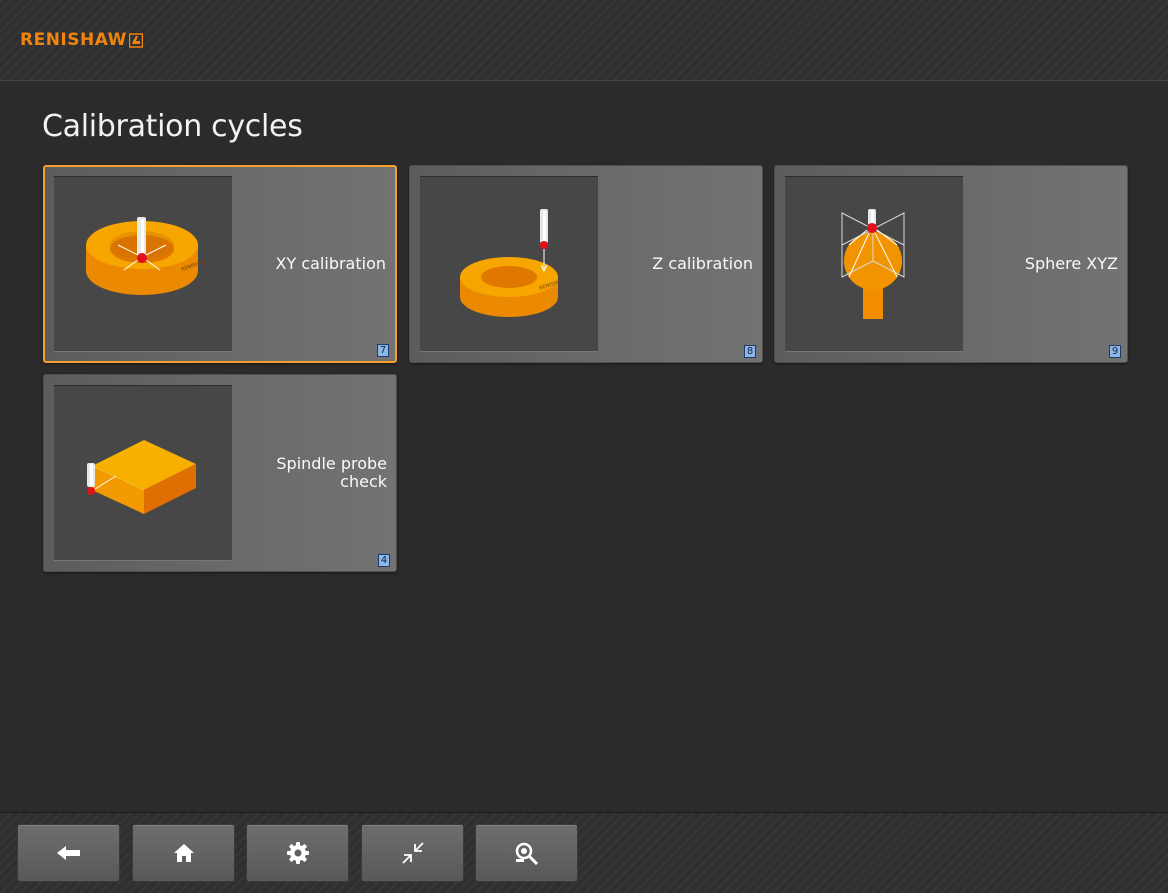  I want to click on tile-spindle-probe-check: Spindle probe check 4, so click(220, 473).